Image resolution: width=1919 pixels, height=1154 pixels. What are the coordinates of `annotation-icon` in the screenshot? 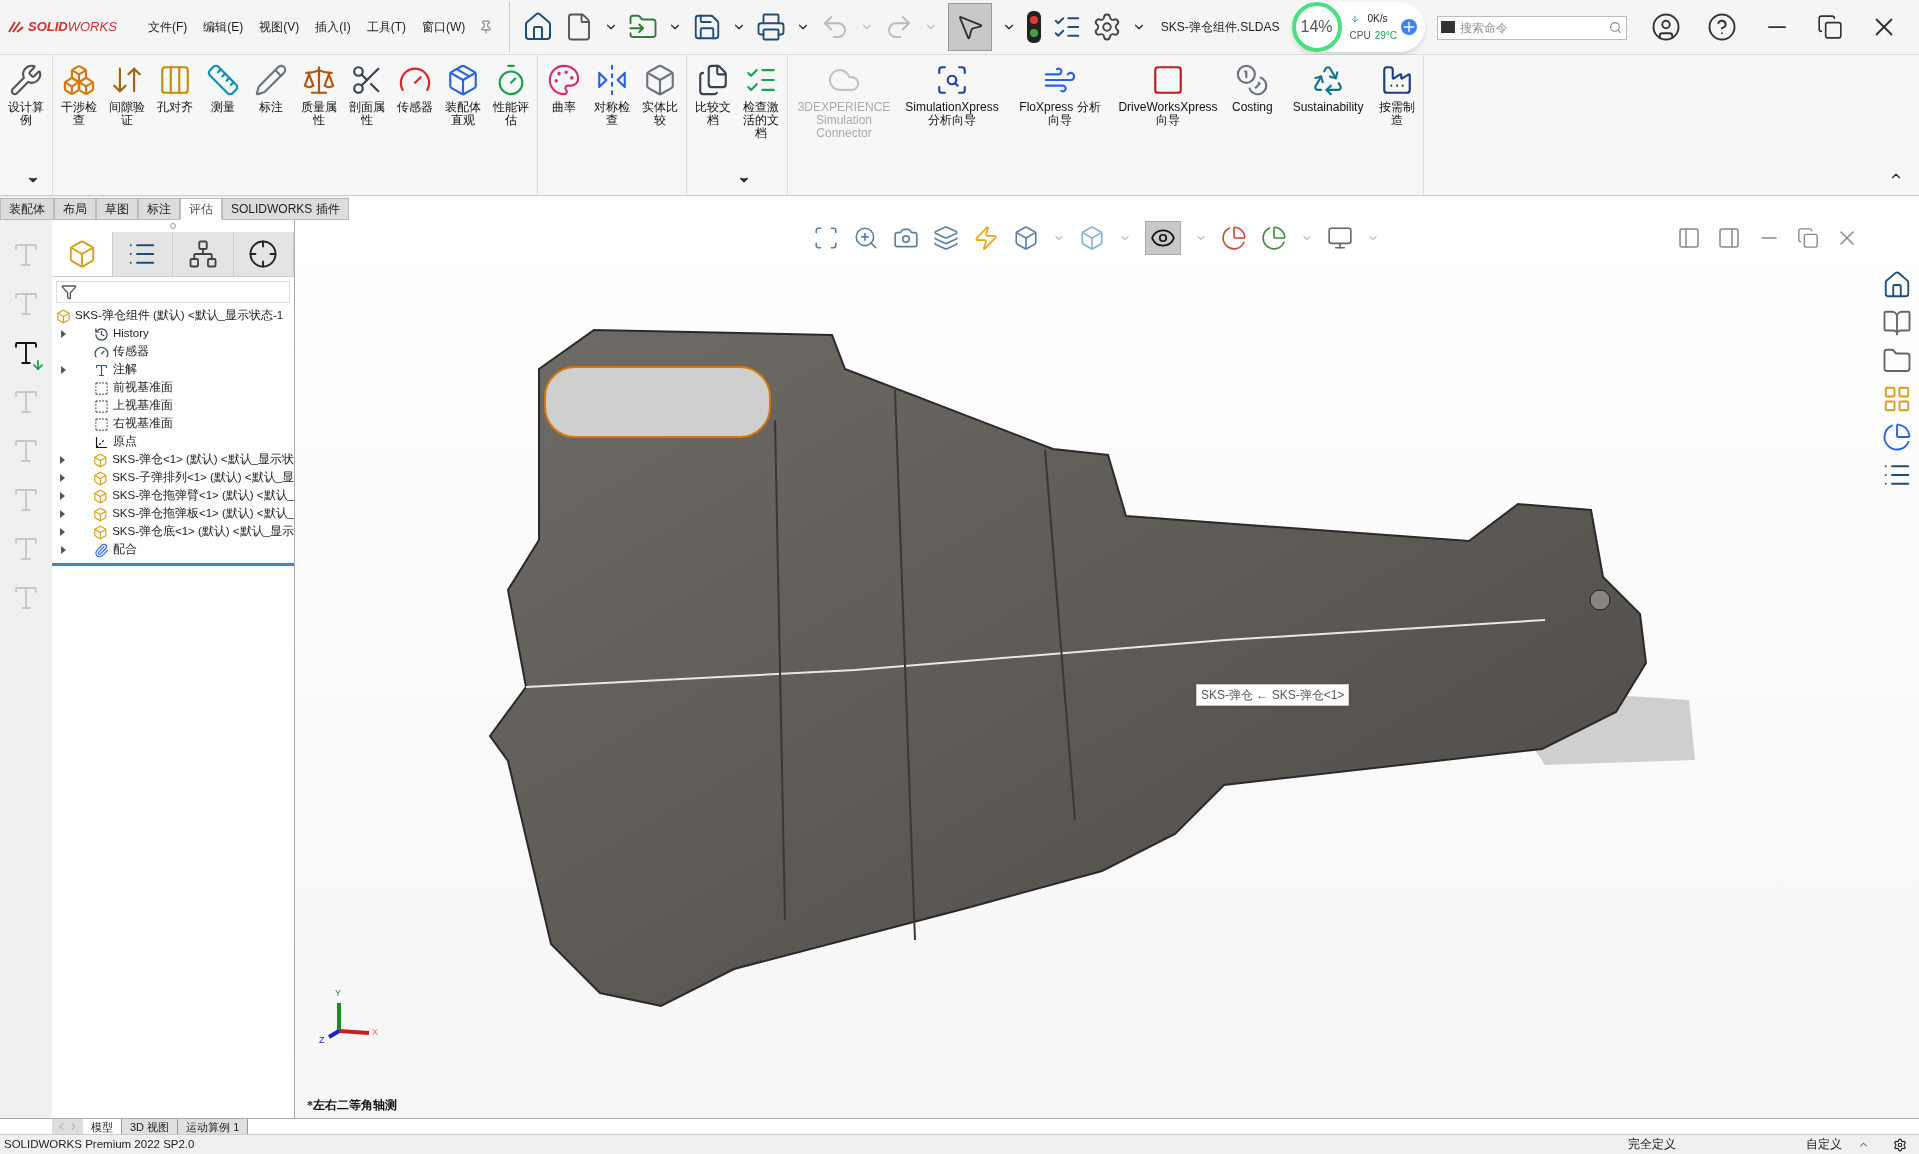 It's located at (101, 370).